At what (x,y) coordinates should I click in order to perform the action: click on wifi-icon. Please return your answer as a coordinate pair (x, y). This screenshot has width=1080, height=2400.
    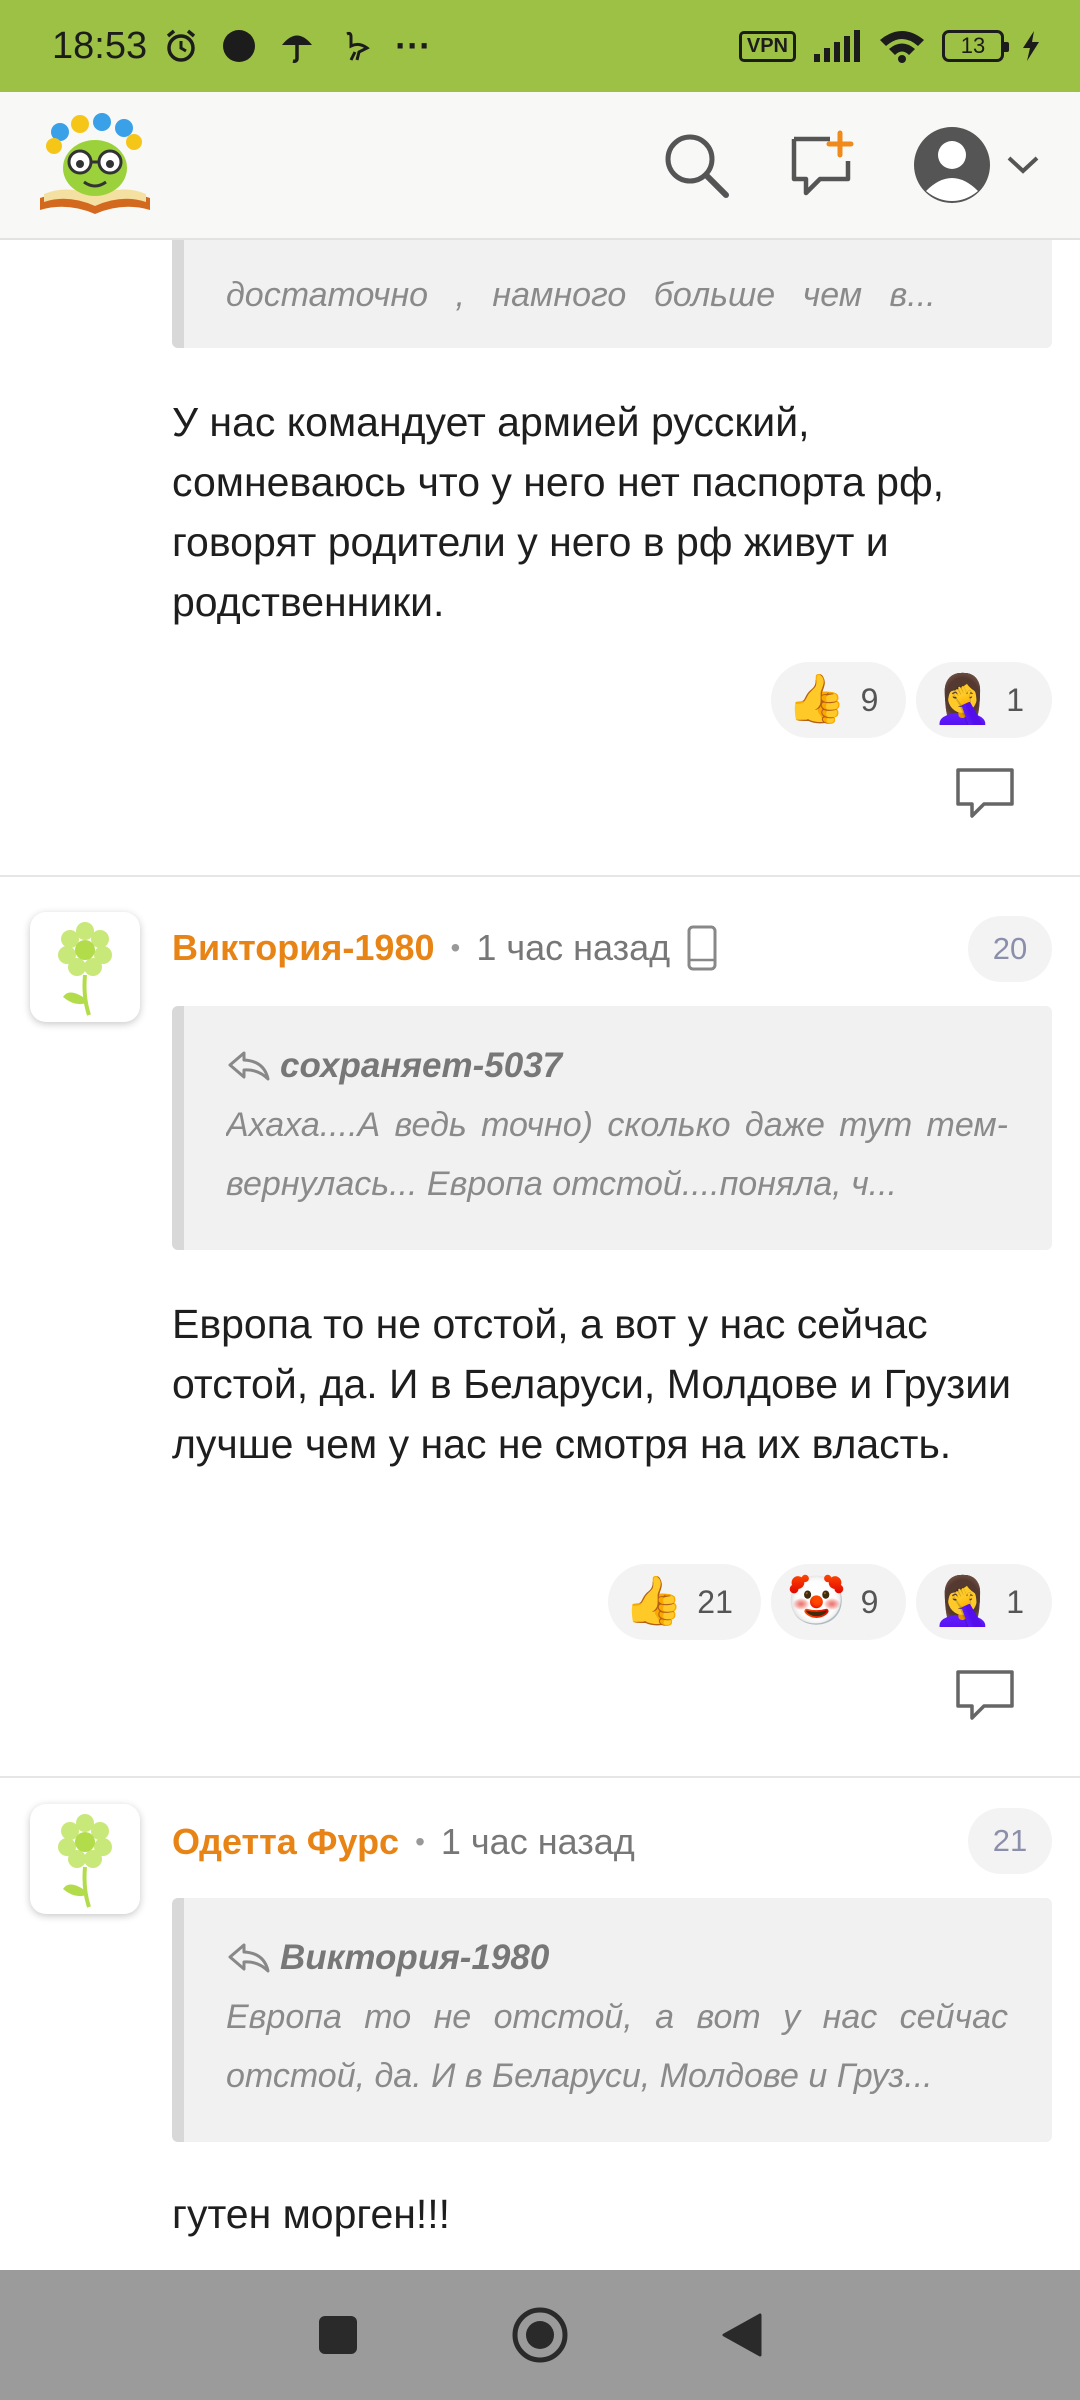
    Looking at the image, I should click on (902, 47).